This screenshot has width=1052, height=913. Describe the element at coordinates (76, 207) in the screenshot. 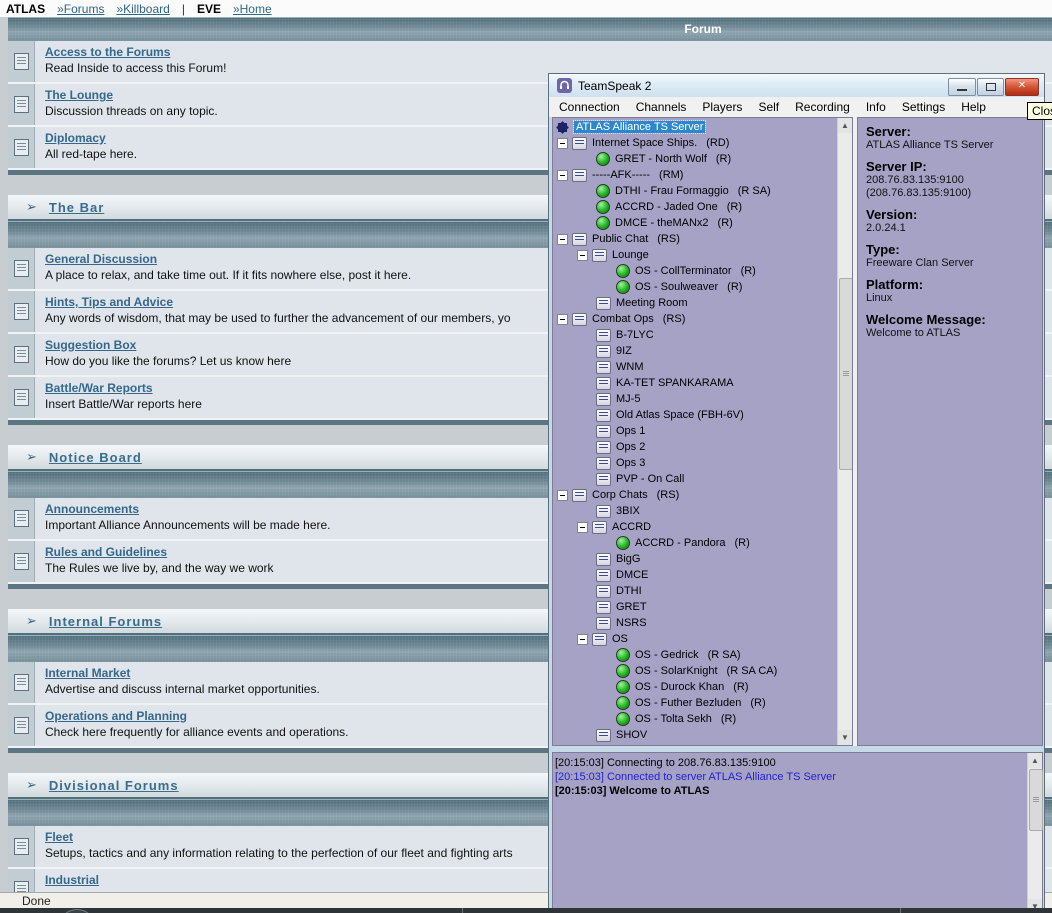

I see `section-title-link: The Bar` at that location.